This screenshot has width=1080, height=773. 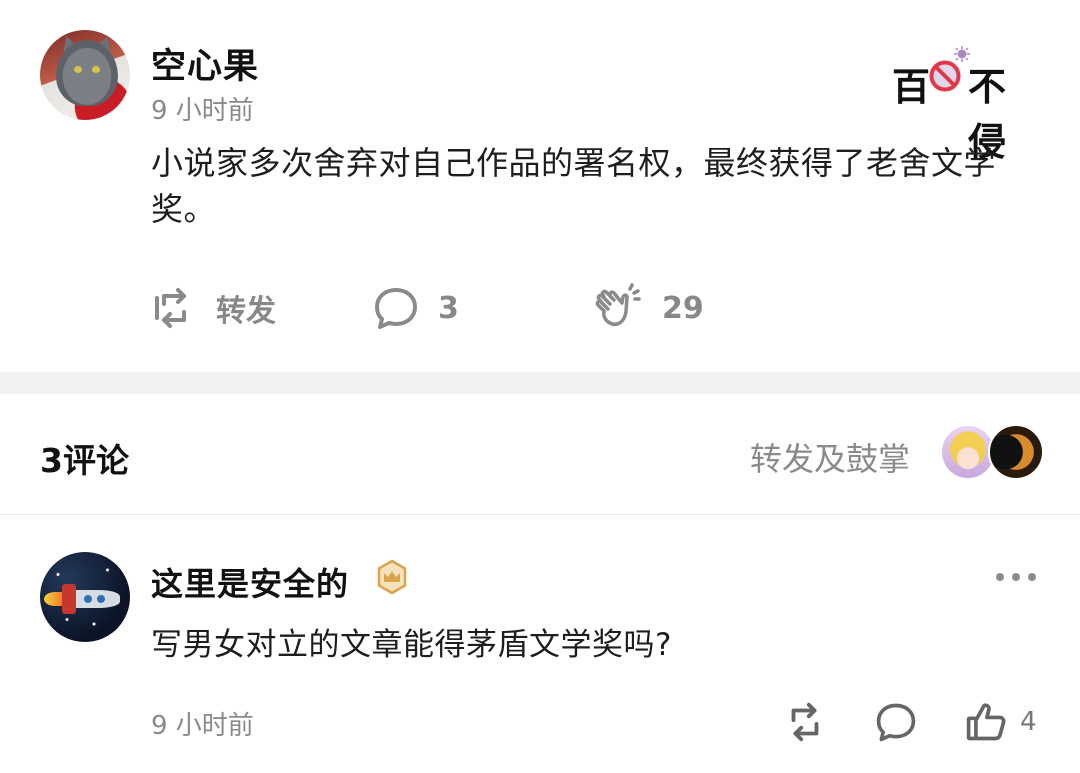 What do you see at coordinates (647, 308) in the screenshot?
I see `clap-button: 29` at bounding box center [647, 308].